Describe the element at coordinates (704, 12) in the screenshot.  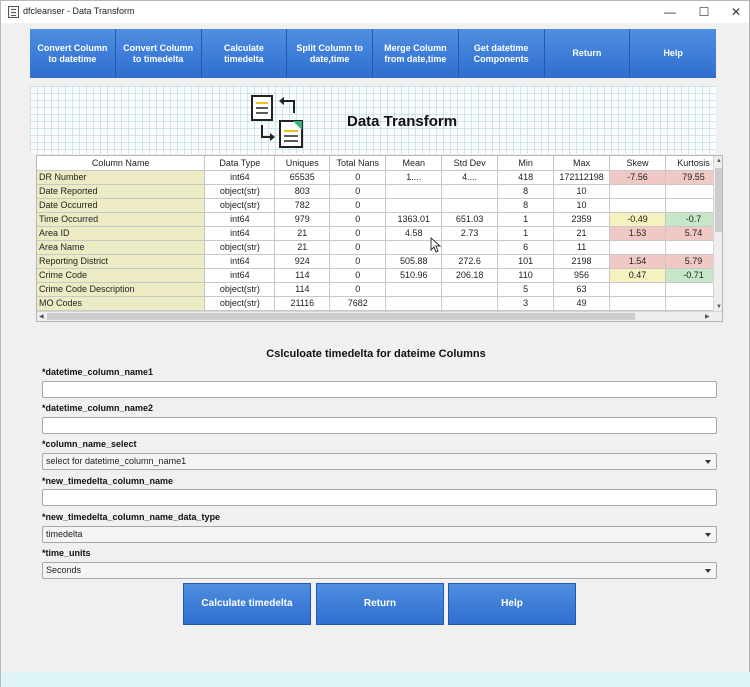
I see `maximize-button: ☐` at that location.